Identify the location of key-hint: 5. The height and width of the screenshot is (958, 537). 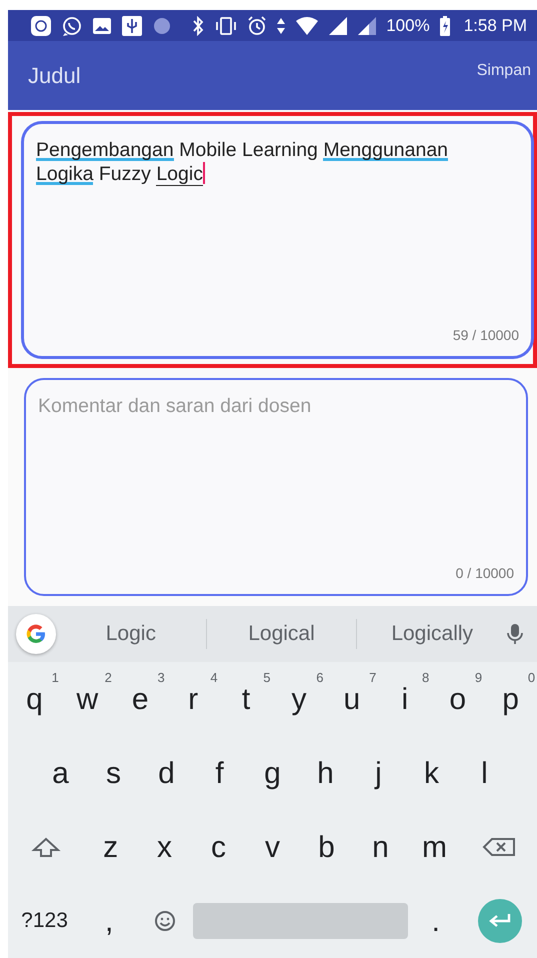
(267, 678).